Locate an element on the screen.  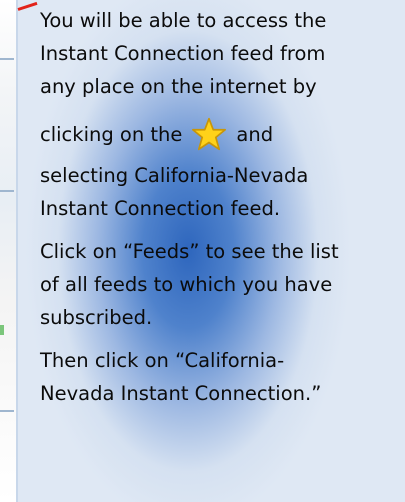
text-line: Instant Connection feed from is located at coordinates (183, 53).